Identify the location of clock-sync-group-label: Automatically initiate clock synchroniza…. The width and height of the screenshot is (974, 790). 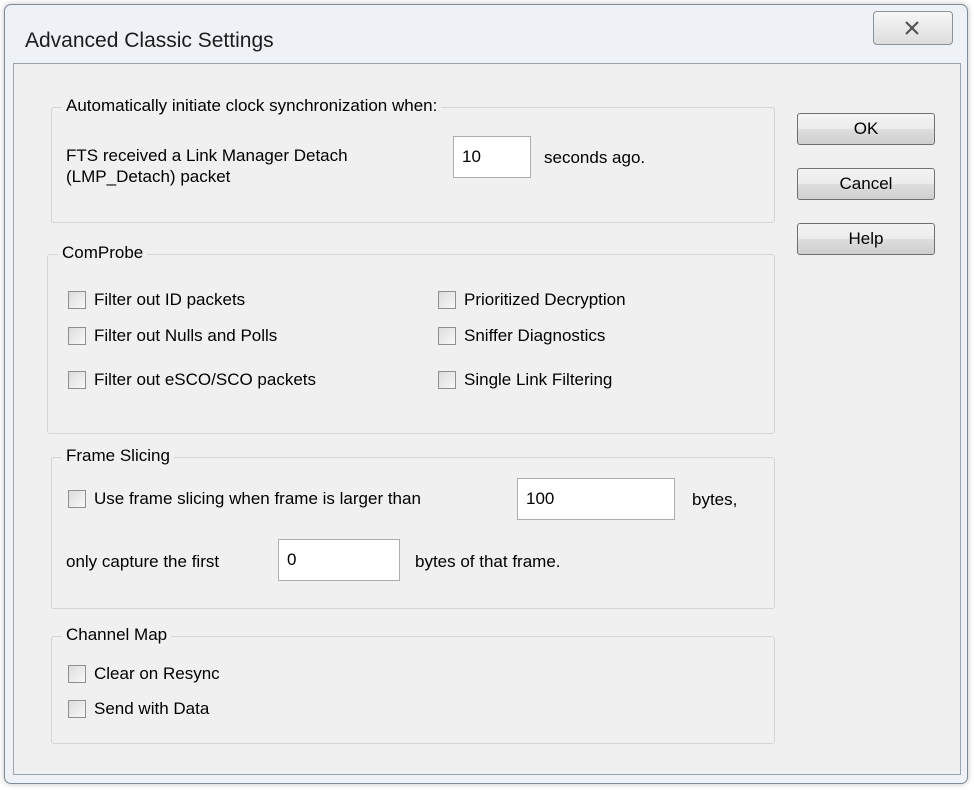
(252, 106).